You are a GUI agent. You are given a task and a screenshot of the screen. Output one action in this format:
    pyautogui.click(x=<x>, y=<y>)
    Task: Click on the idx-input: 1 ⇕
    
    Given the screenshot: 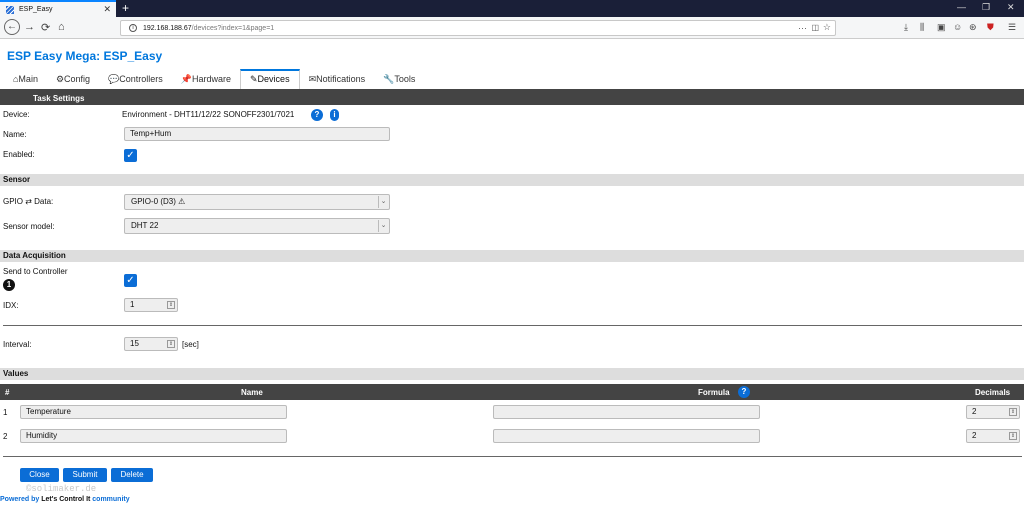 What is the action you would take?
    pyautogui.click(x=151, y=305)
    